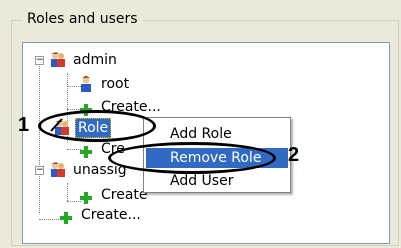 This screenshot has width=401, height=248. I want to click on menu-item-add-user: Add User, so click(217, 181).